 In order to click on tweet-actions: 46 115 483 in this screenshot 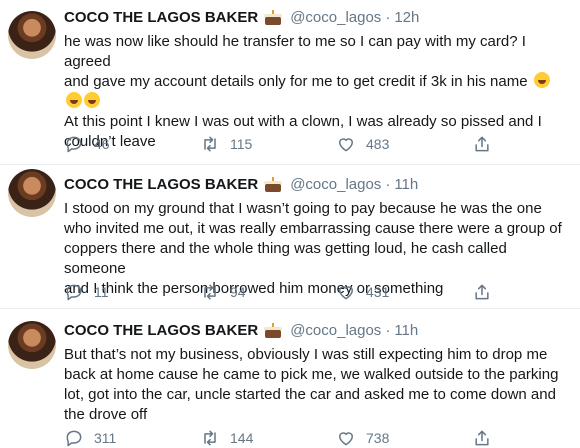, I will do `click(279, 144)`.